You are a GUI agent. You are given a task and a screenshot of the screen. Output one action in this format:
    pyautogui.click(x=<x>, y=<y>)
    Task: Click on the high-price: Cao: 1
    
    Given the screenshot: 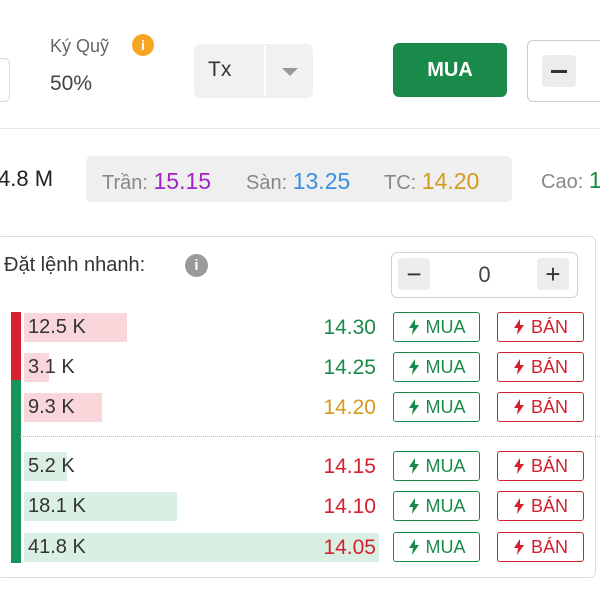 What is the action you would take?
    pyautogui.click(x=570, y=180)
    